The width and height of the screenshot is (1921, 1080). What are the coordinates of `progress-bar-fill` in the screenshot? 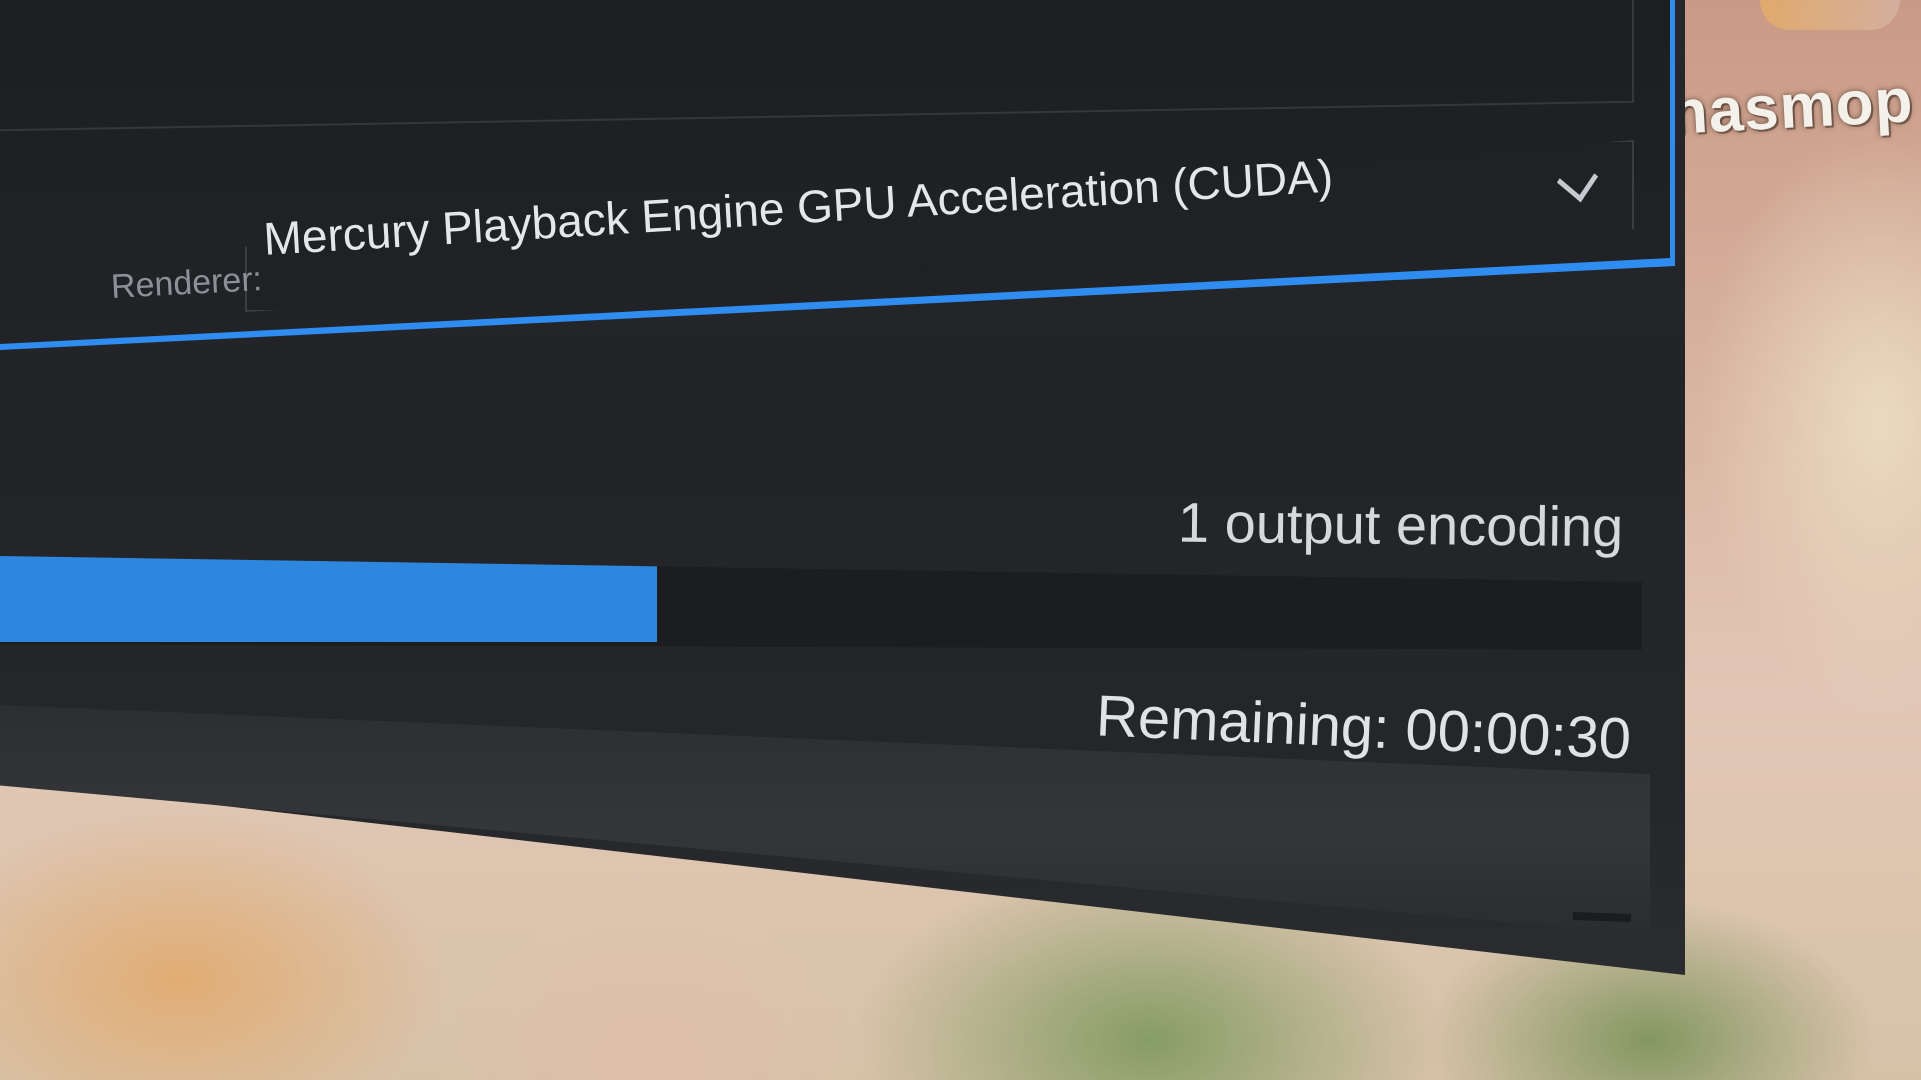 It's located at (328, 599).